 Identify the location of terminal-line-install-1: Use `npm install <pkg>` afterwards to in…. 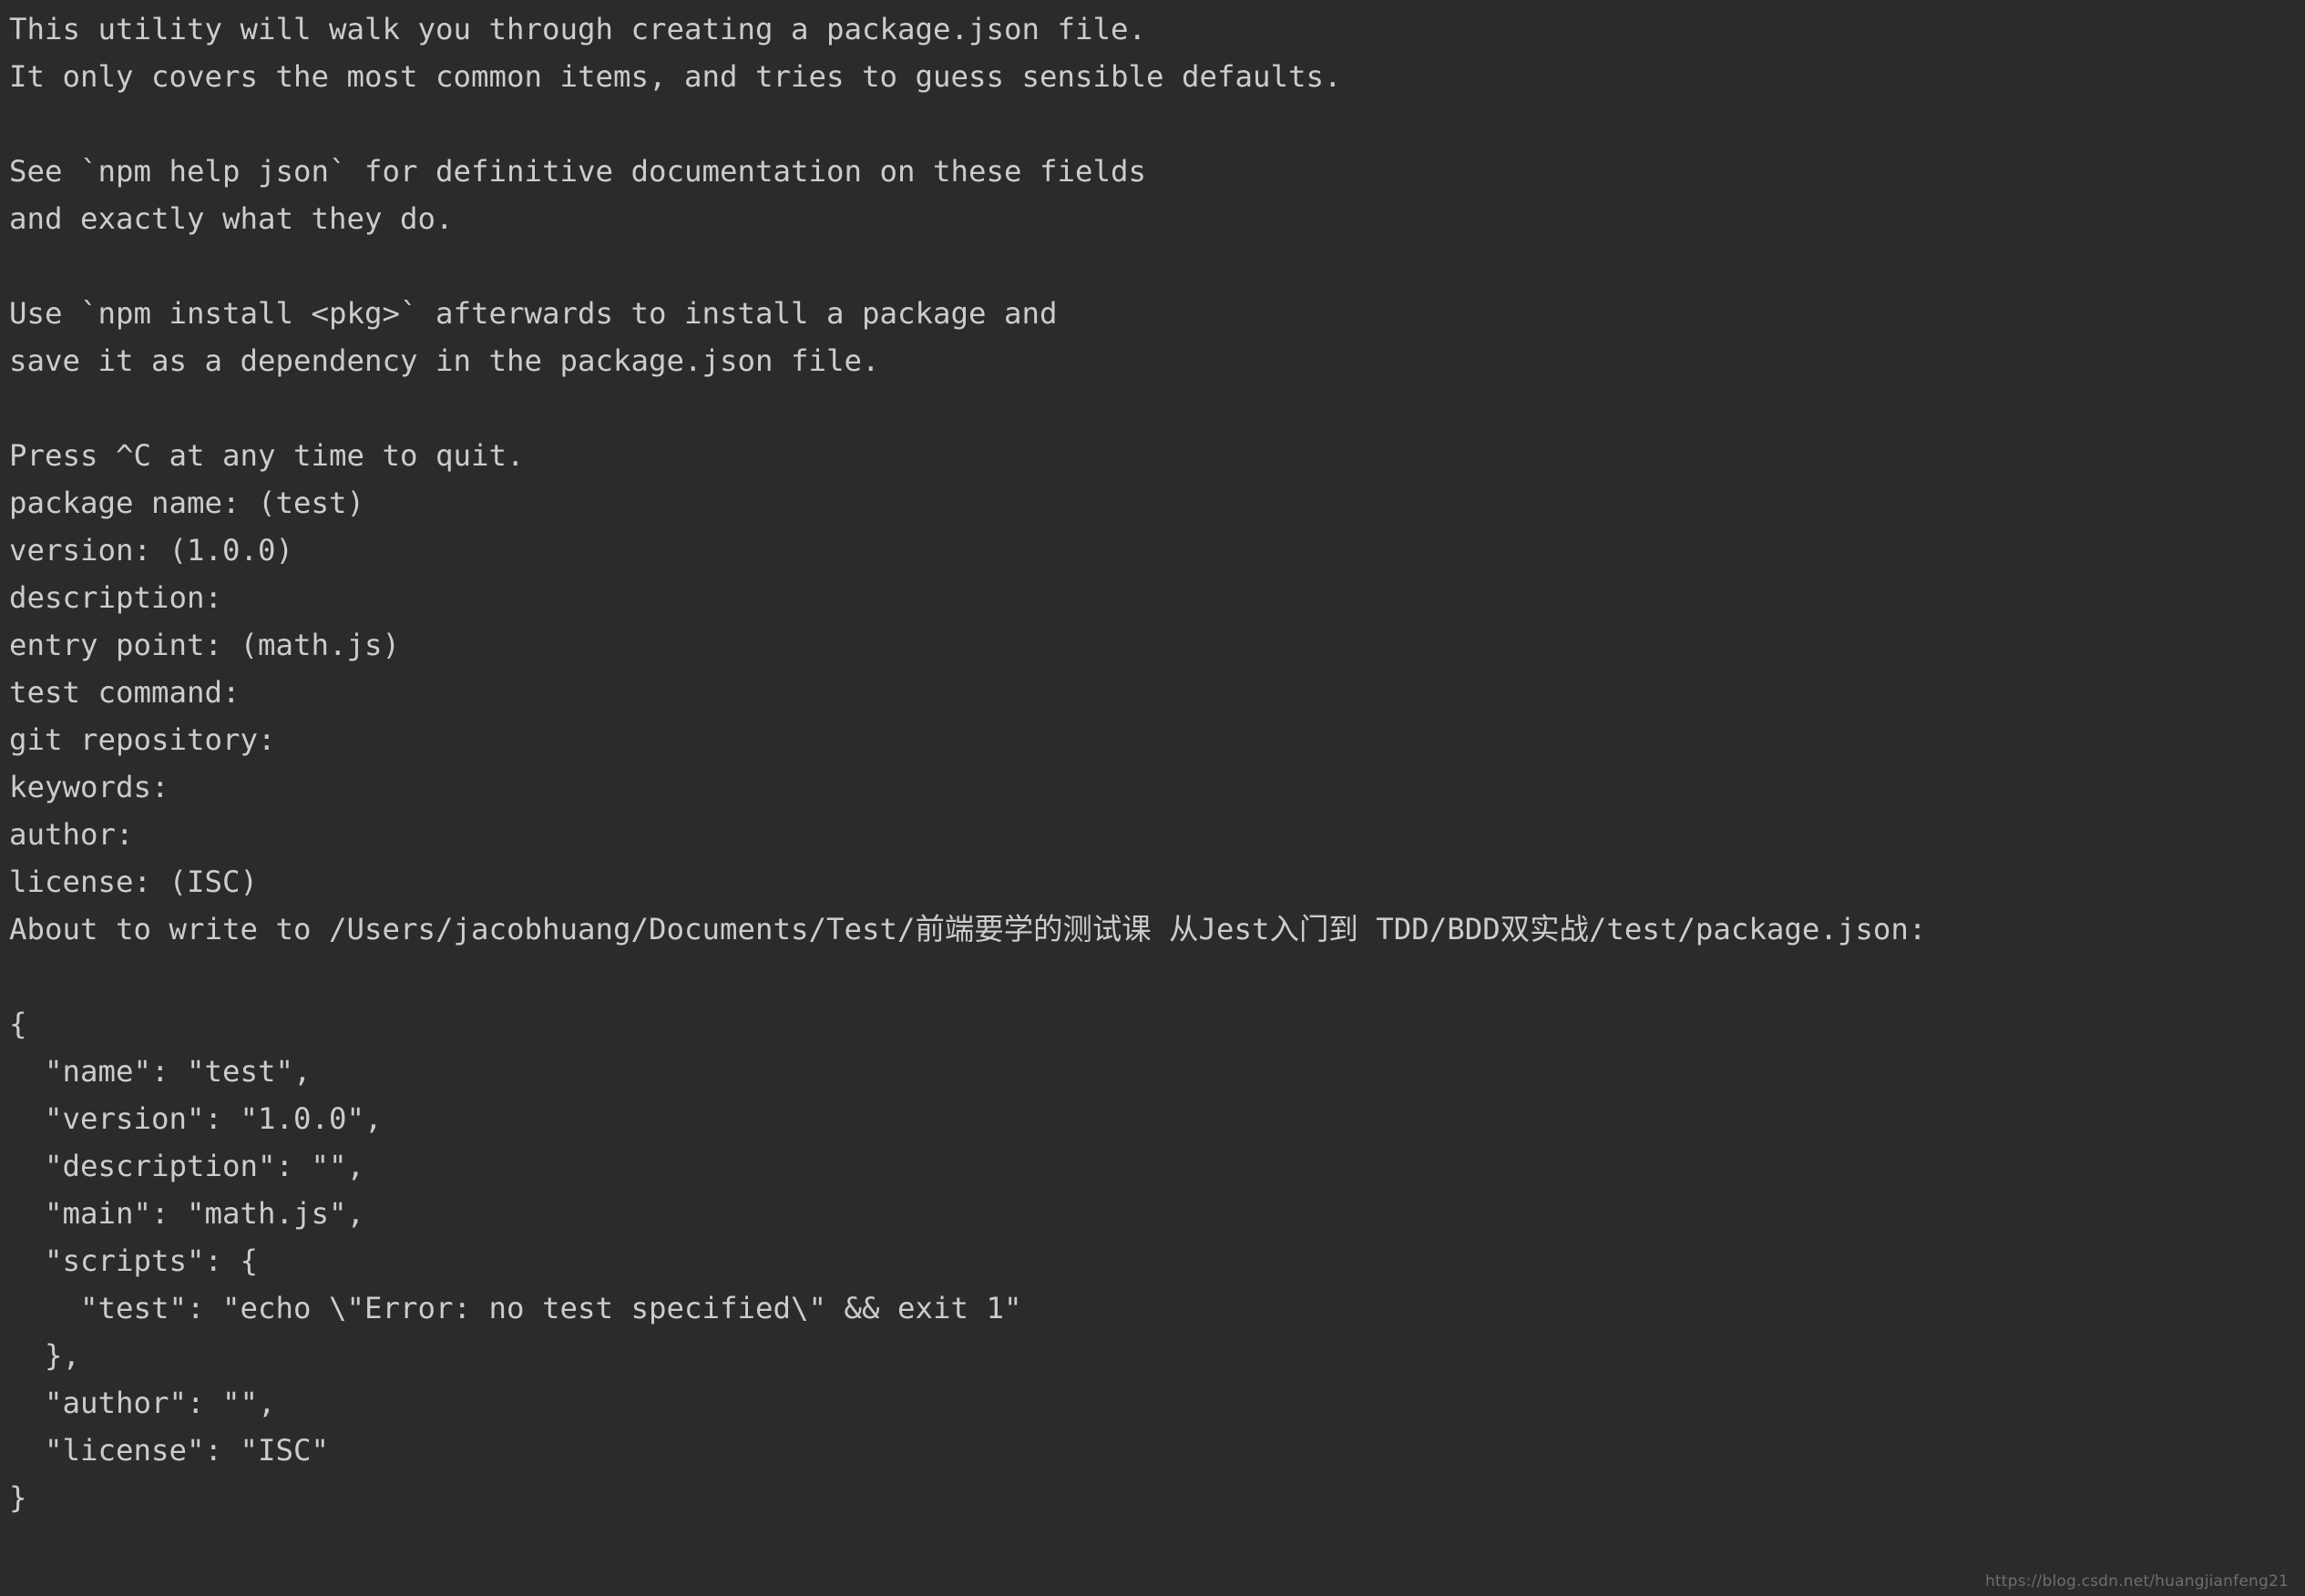
(533, 313).